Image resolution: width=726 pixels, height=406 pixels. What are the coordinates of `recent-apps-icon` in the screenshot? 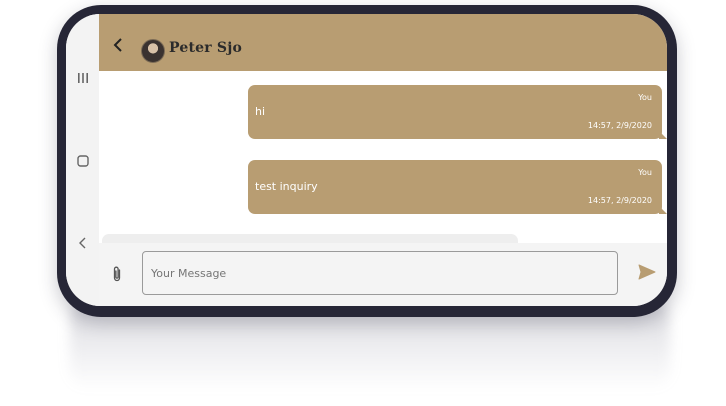 It's located at (82, 78).